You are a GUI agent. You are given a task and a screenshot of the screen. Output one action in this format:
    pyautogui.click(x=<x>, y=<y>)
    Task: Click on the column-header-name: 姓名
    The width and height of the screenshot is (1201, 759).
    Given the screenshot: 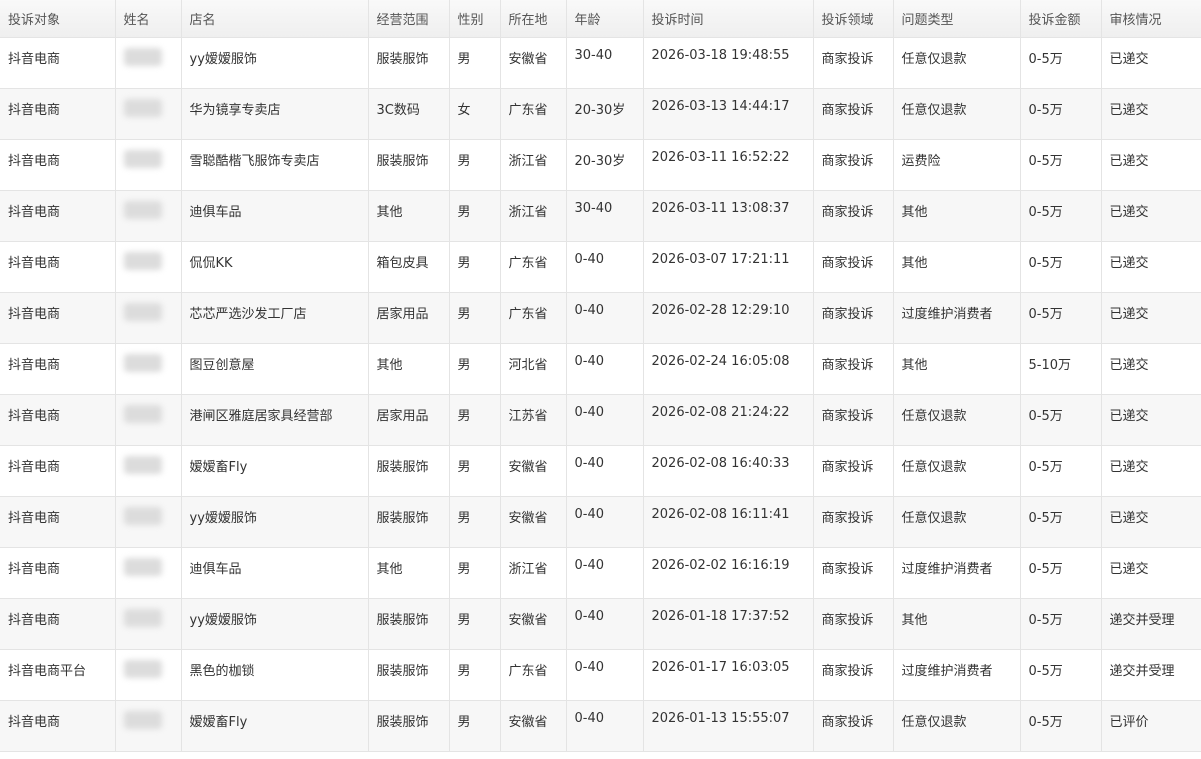 What is the action you would take?
    pyautogui.click(x=148, y=19)
    